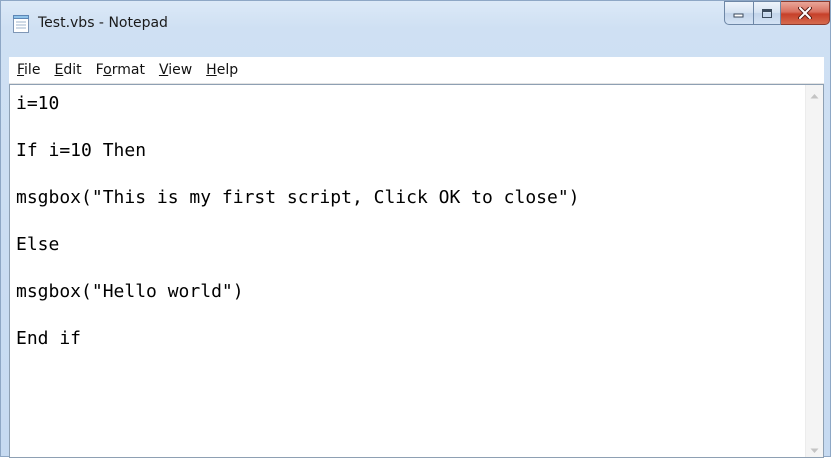 This screenshot has height=458, width=831. What do you see at coordinates (814, 271) in the screenshot?
I see `vertical-scrollbar` at bounding box center [814, 271].